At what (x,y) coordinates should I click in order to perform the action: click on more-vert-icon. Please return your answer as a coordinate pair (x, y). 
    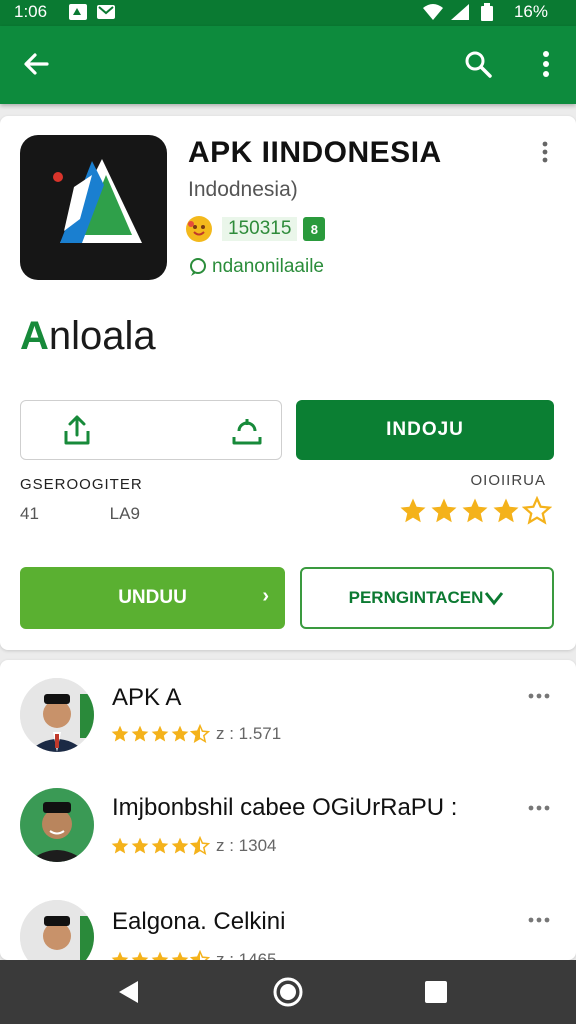
    Looking at the image, I should click on (546, 64).